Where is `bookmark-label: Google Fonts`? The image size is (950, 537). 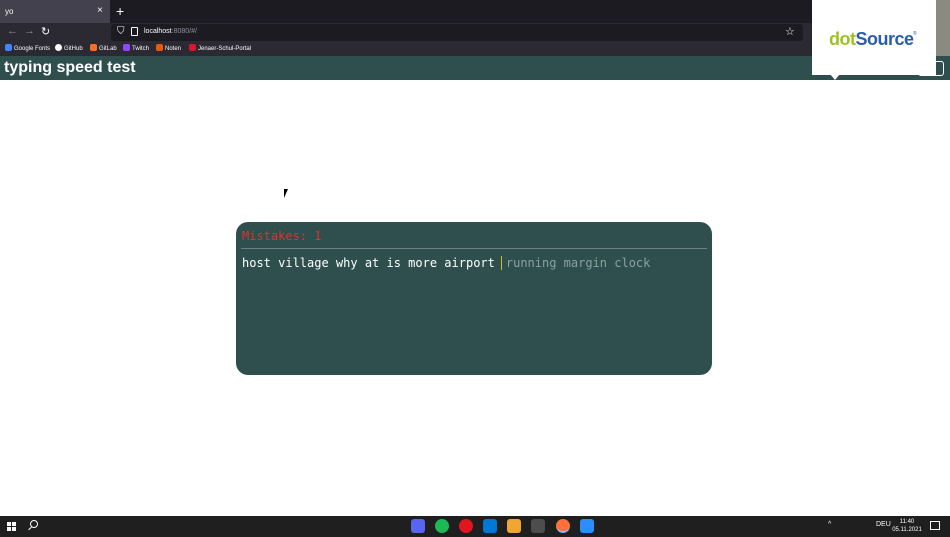 bookmark-label: Google Fonts is located at coordinates (32, 49).